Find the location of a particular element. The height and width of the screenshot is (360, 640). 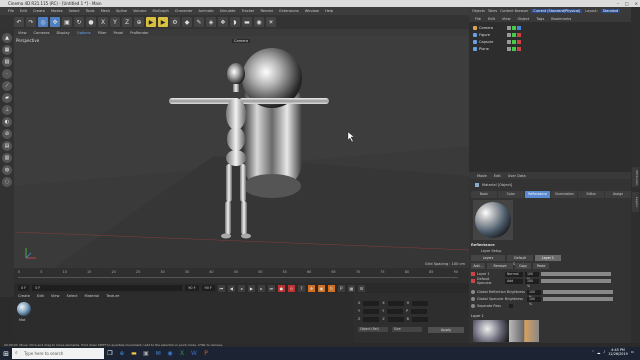

menu-item-window: Window is located at coordinates (312, 11).